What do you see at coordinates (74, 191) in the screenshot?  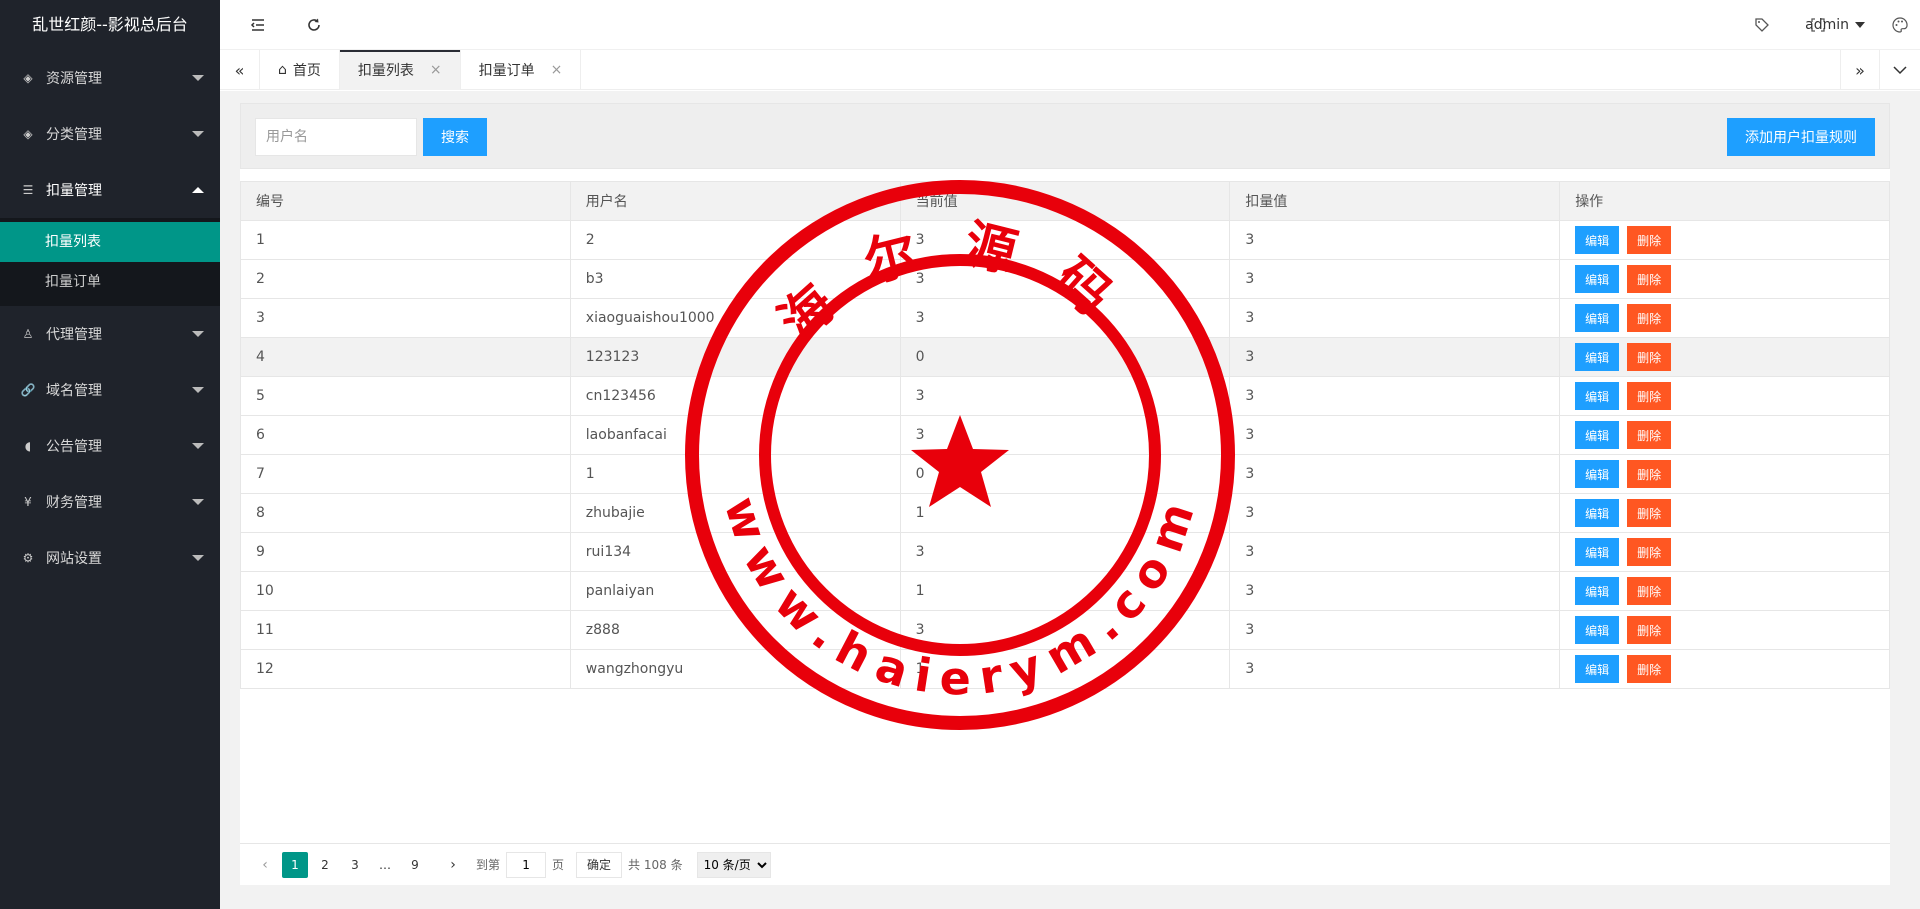 I see `sidebar-item-label: 扣量管理` at bounding box center [74, 191].